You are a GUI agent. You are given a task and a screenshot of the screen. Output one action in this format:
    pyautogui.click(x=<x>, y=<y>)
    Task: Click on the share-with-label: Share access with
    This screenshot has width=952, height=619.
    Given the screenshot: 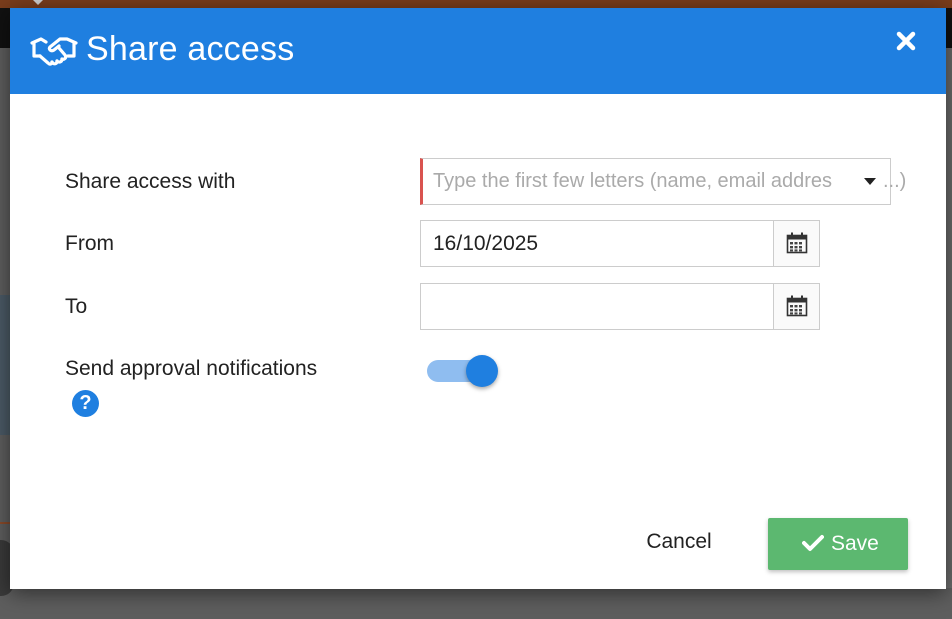 What is the action you would take?
    pyautogui.click(x=150, y=181)
    